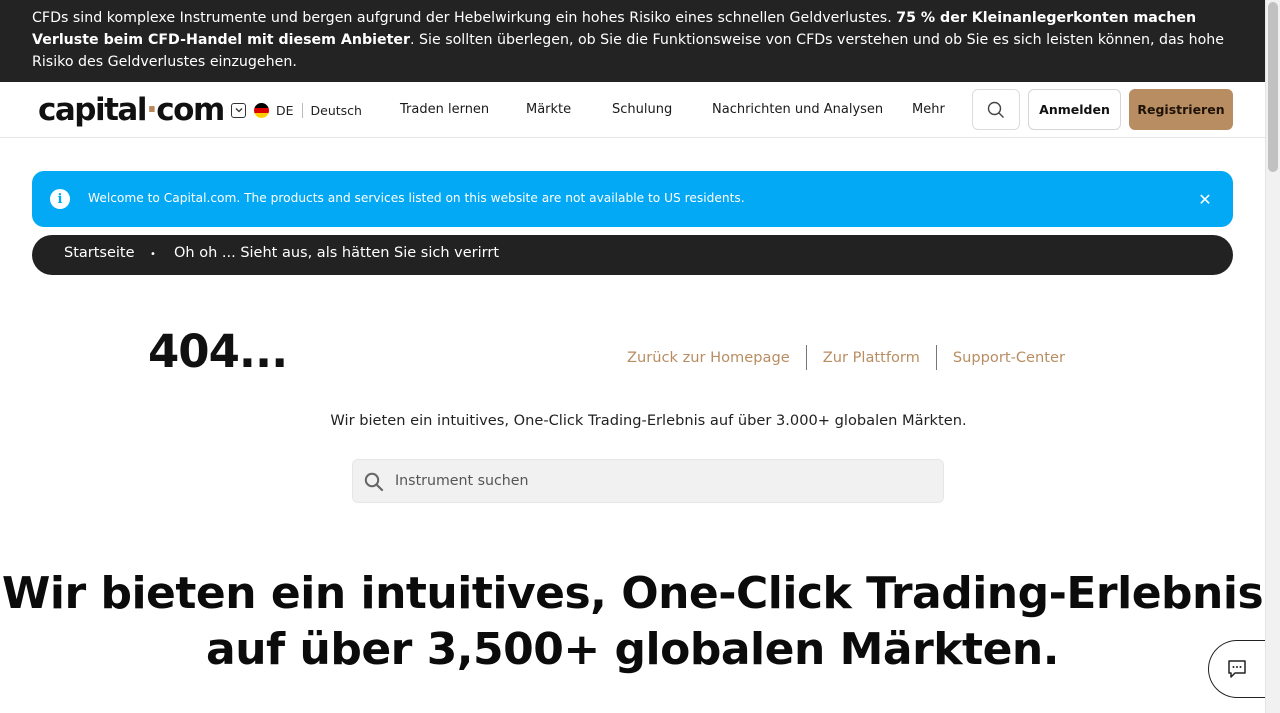 The image size is (1280, 713). What do you see at coordinates (444, 110) in the screenshot?
I see `nav-item-traden-lernen: Traden lernen` at bounding box center [444, 110].